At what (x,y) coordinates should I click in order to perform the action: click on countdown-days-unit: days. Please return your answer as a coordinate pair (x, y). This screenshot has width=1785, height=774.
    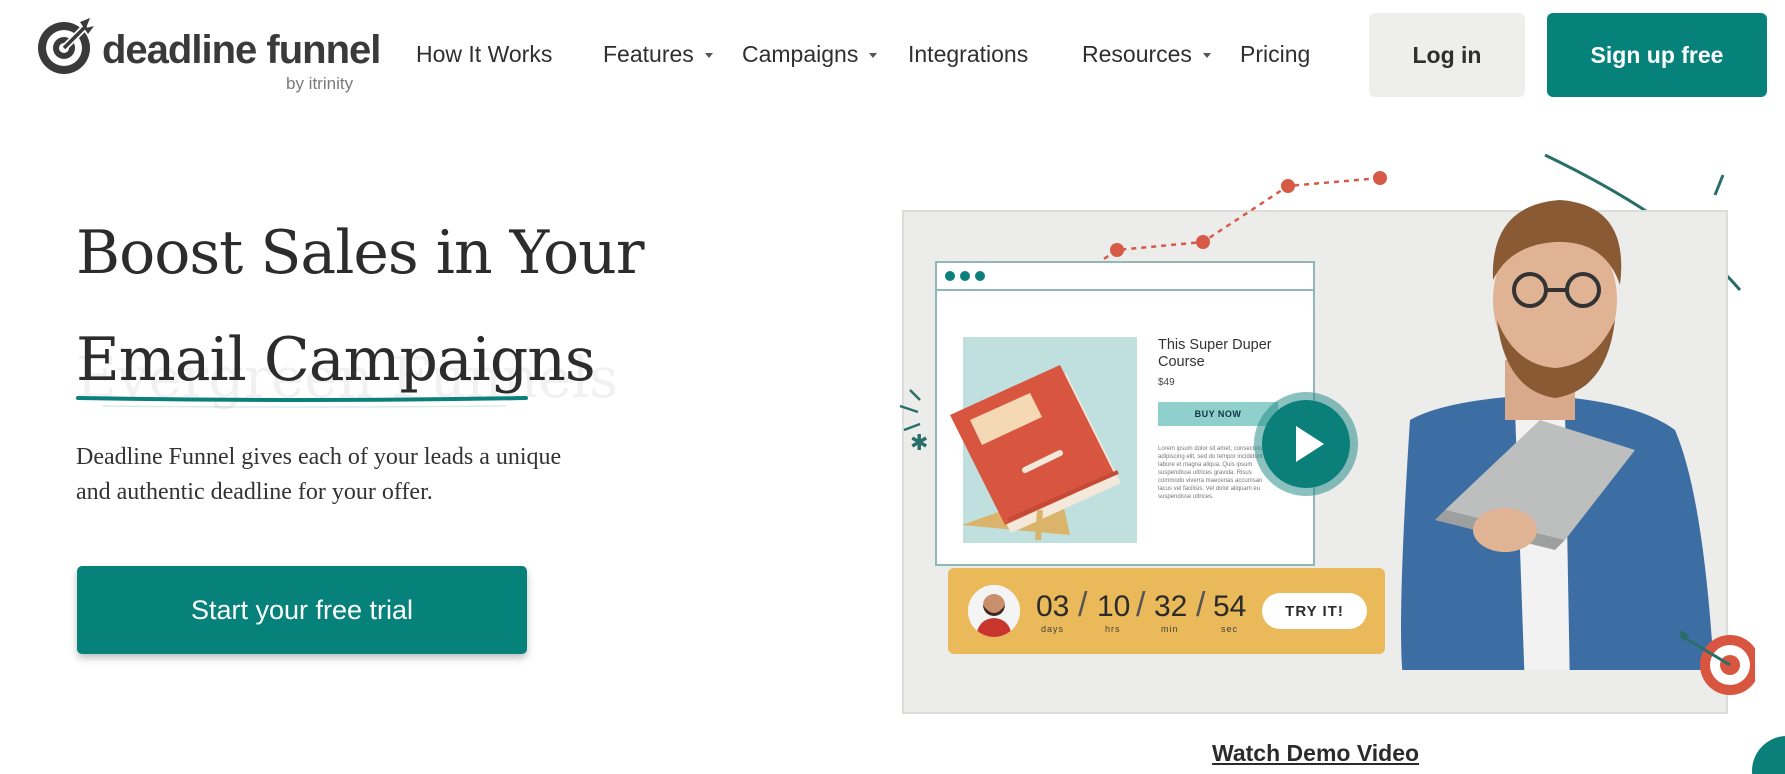
    Looking at the image, I should click on (1053, 629).